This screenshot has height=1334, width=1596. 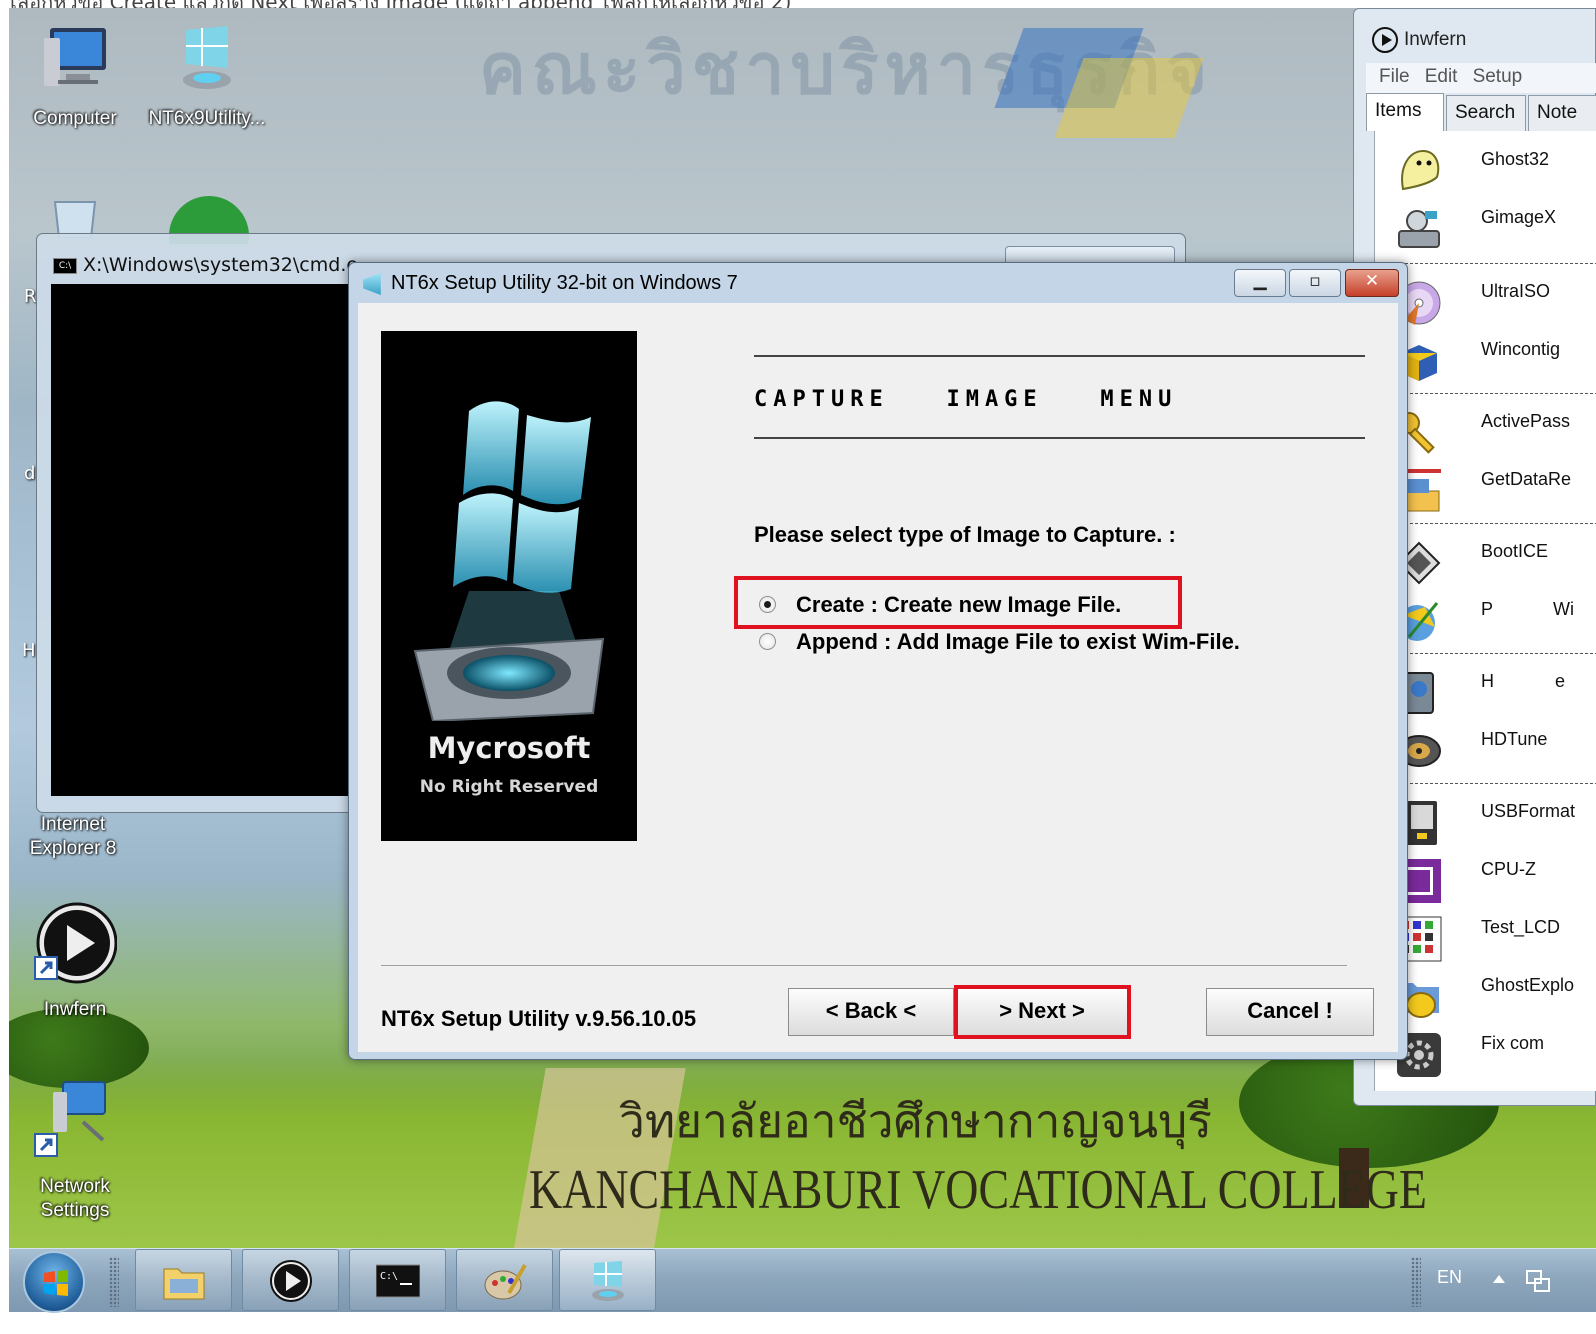 What do you see at coordinates (966, 399) in the screenshot?
I see `menu-heading: CAPTURE IMAGE MENU` at bounding box center [966, 399].